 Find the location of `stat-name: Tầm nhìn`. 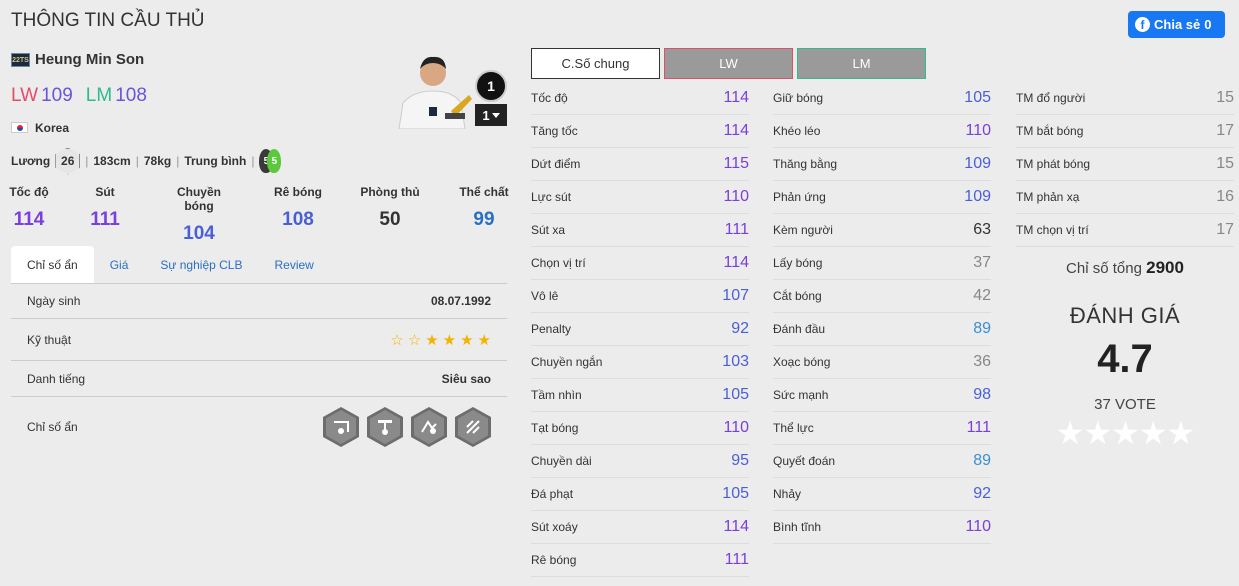

stat-name: Tầm nhìn is located at coordinates (556, 395).